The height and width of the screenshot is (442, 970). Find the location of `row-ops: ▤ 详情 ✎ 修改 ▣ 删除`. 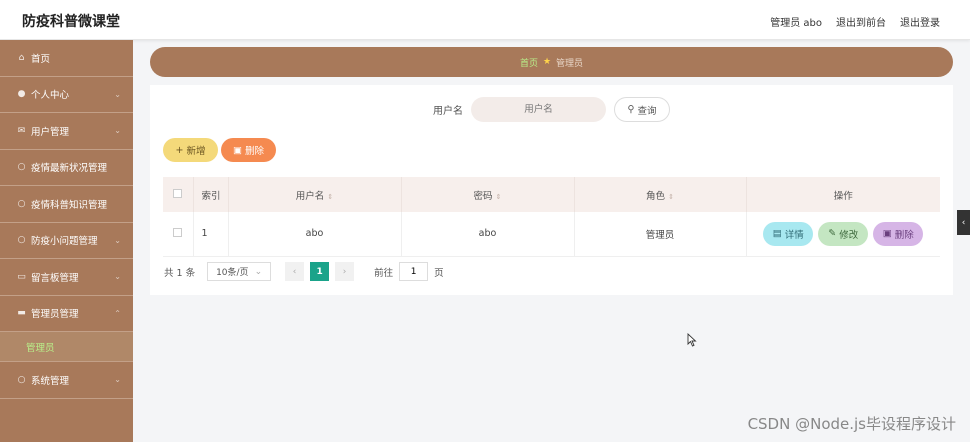

row-ops: ▤ 详情 ✎ 修改 ▣ 删除 is located at coordinates (843, 234).